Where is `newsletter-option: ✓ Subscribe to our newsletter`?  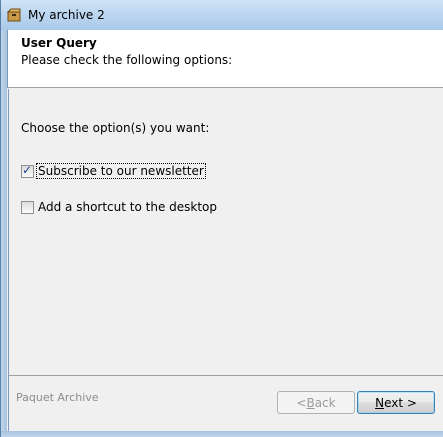
newsletter-option: ✓ Subscribe to our newsletter is located at coordinates (113, 170).